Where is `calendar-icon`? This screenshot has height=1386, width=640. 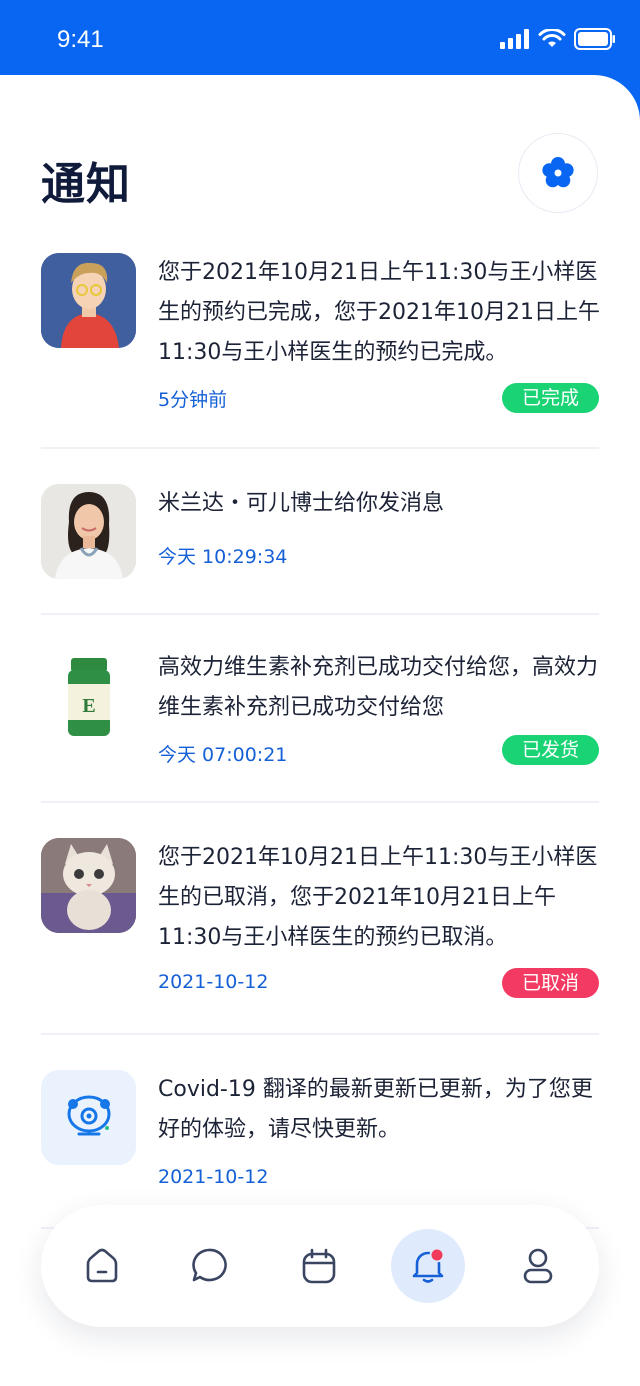
calendar-icon is located at coordinates (319, 1266).